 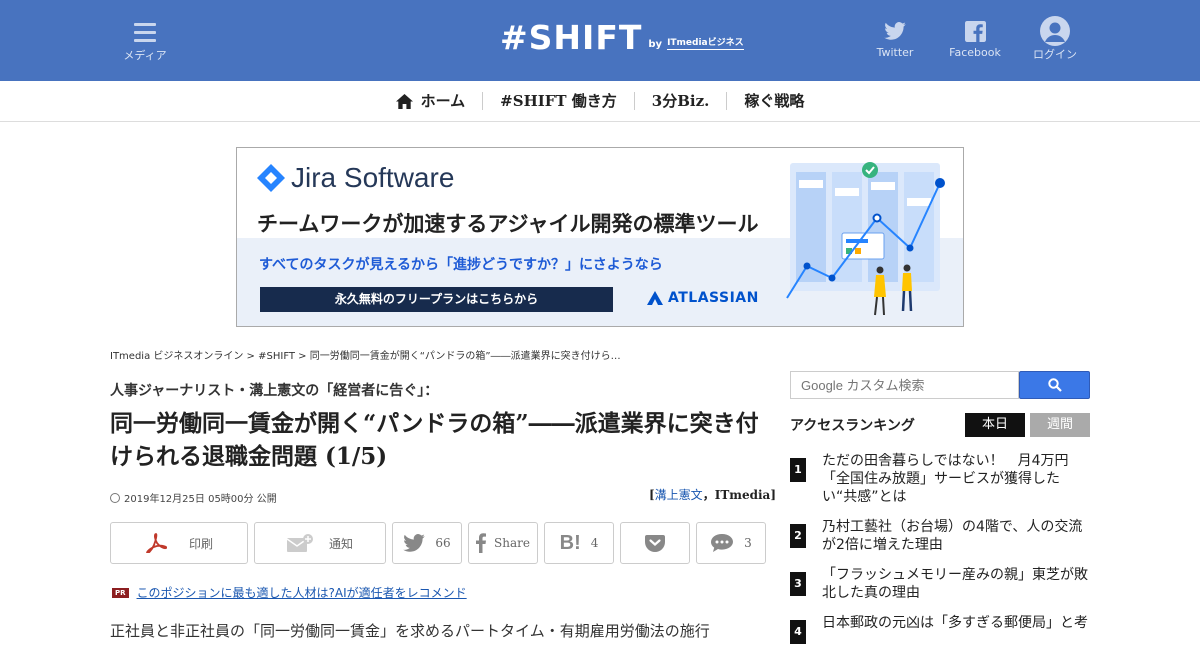 I want to click on notify-icon, so click(x=299, y=543).